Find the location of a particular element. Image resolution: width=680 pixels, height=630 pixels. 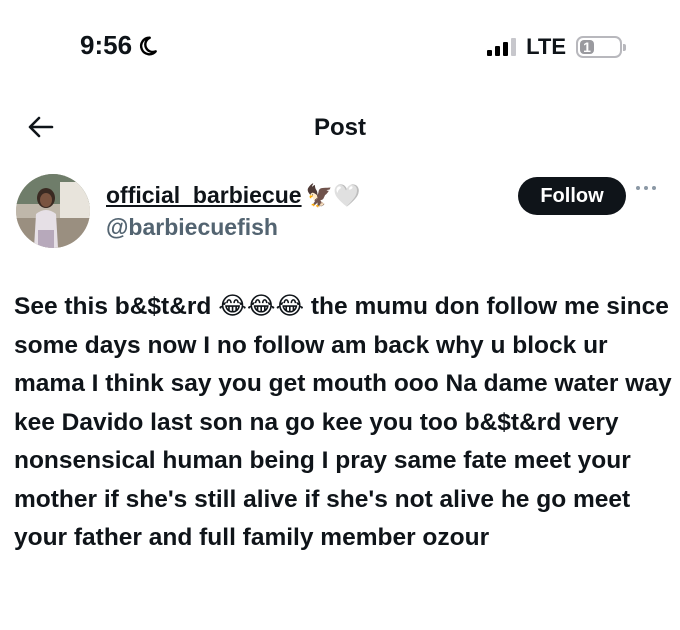

avatar is located at coordinates (53, 211).